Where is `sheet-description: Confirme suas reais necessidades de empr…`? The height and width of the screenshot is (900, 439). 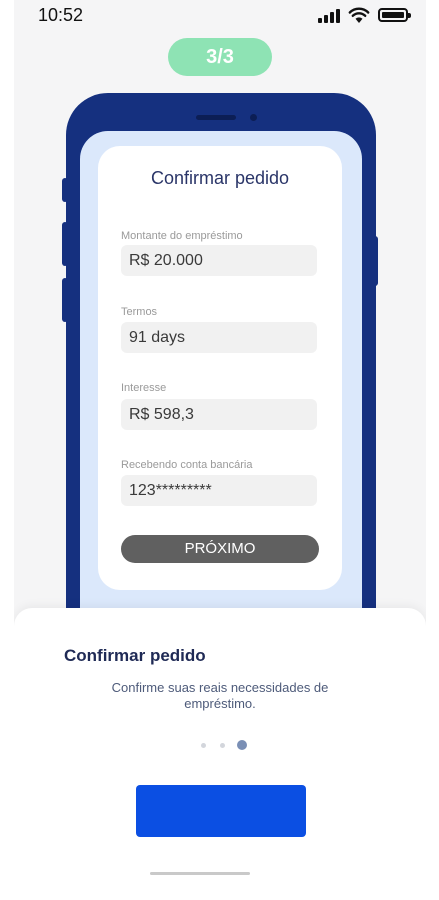 sheet-description: Confirme suas reais necessidades de empr… is located at coordinates (220, 695).